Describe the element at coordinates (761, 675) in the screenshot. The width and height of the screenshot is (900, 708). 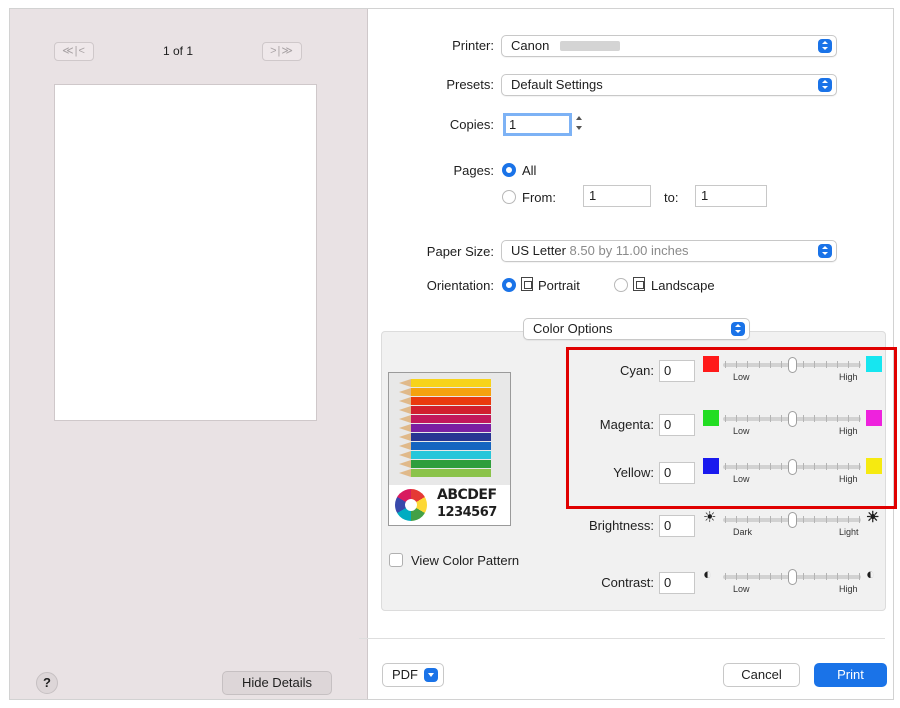
I see `cancel-button: Cancel` at that location.